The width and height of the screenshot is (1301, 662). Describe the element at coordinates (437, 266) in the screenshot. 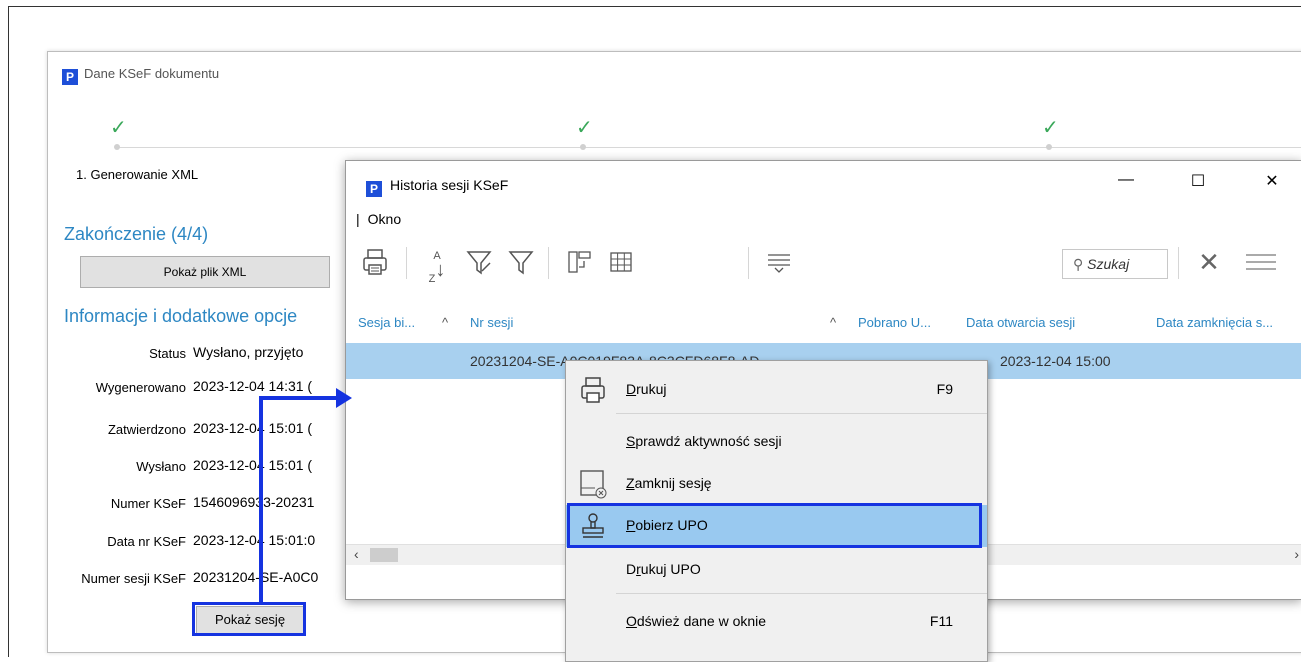

I see `sort-az-icon: A Z↓` at that location.